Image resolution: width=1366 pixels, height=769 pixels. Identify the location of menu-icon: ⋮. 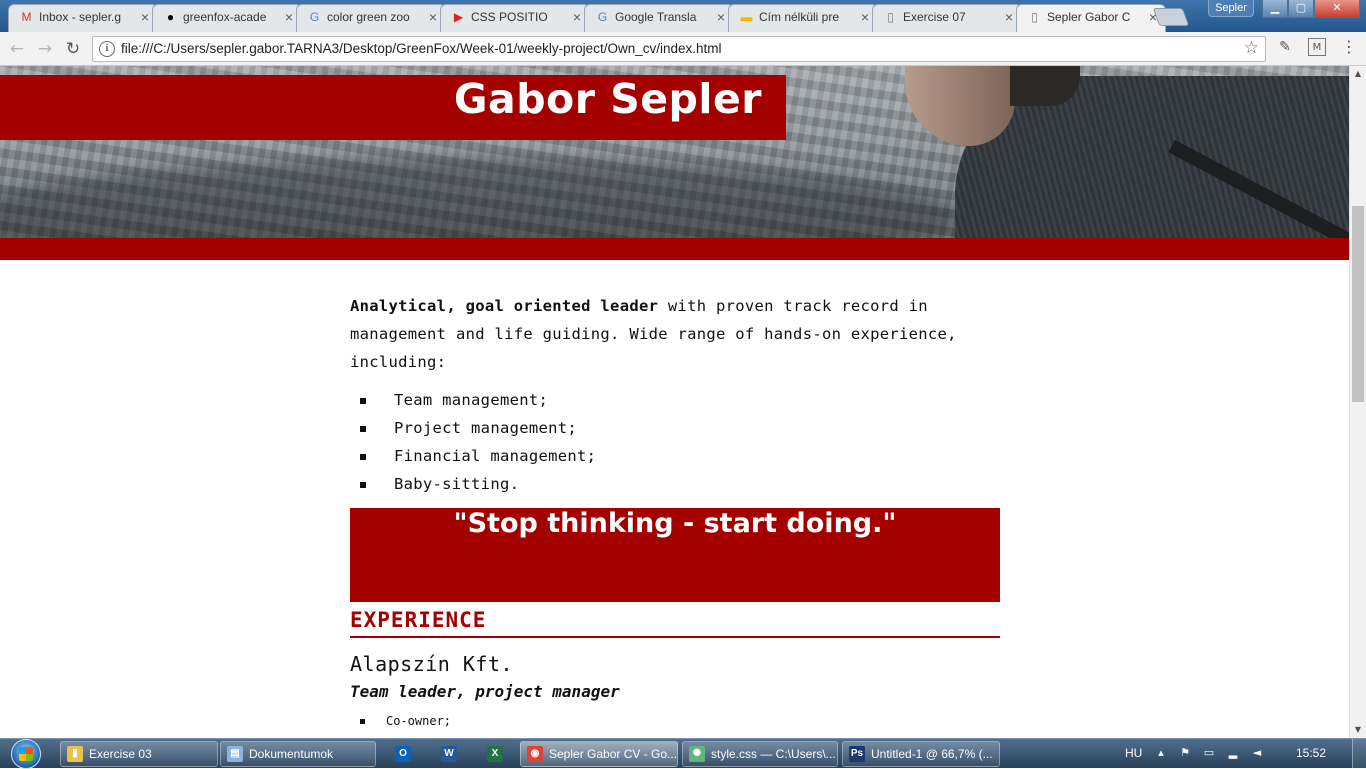
(1349, 47).